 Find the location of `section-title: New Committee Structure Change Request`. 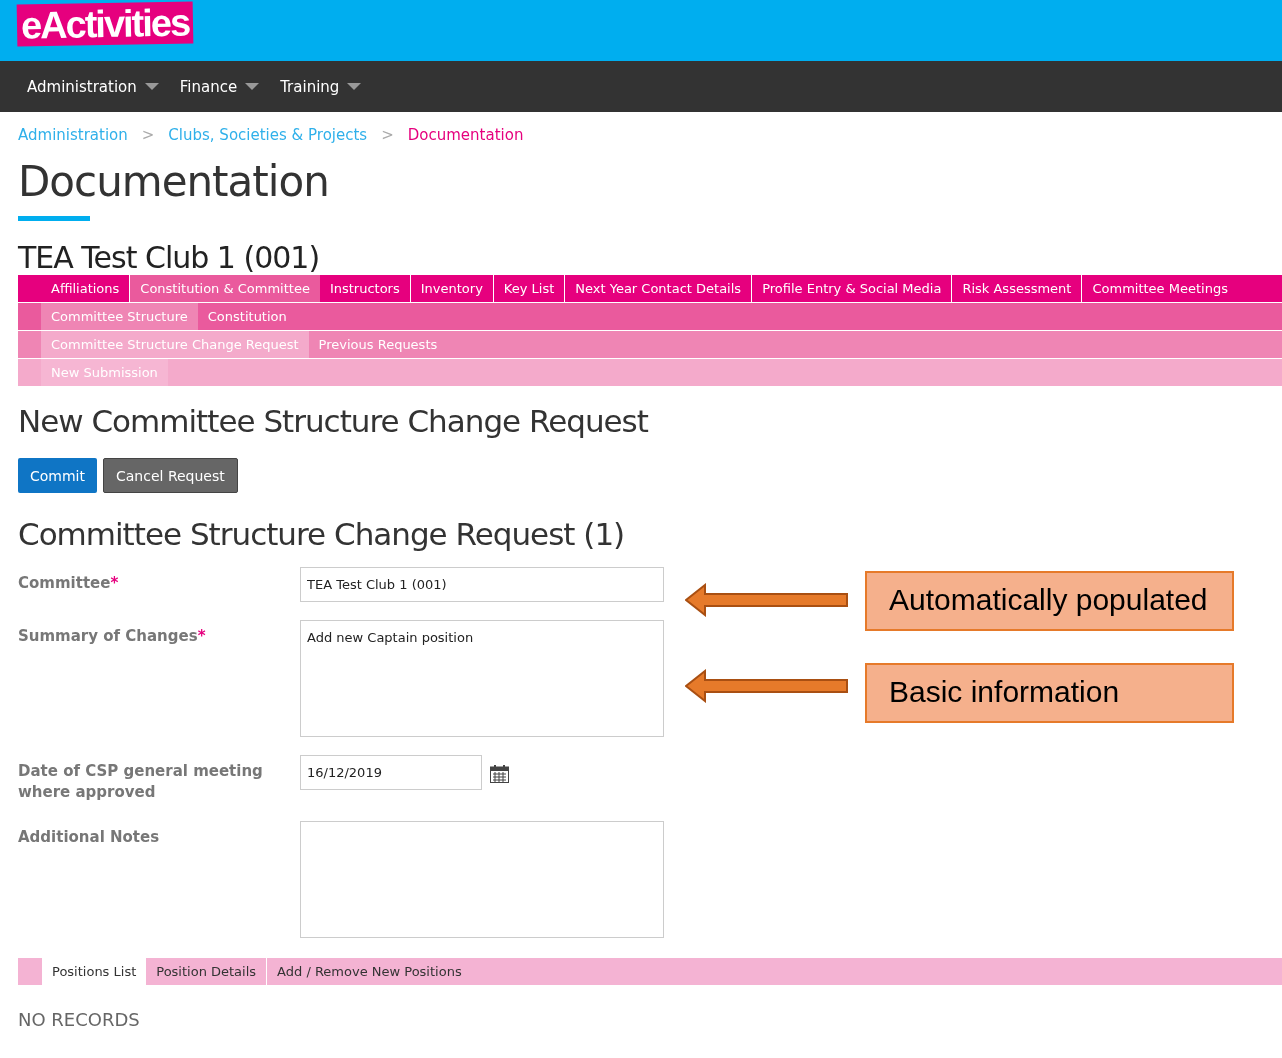

section-title: New Committee Structure Change Request is located at coordinates (334, 421).